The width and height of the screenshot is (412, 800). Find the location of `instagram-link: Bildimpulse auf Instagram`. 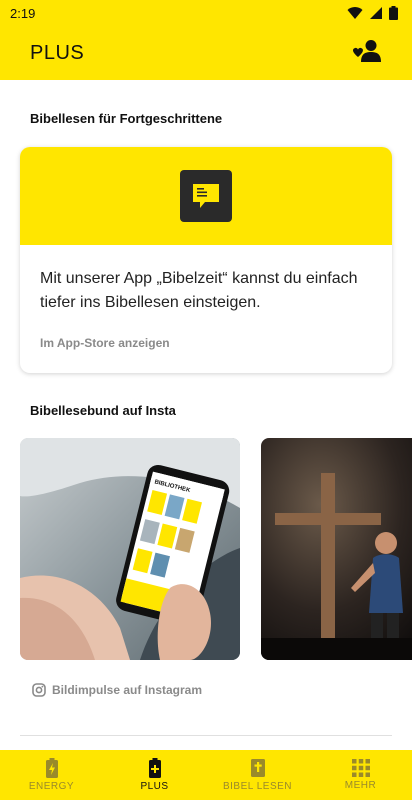

instagram-link: Bildimpulse auf Instagram is located at coordinates (117, 690).